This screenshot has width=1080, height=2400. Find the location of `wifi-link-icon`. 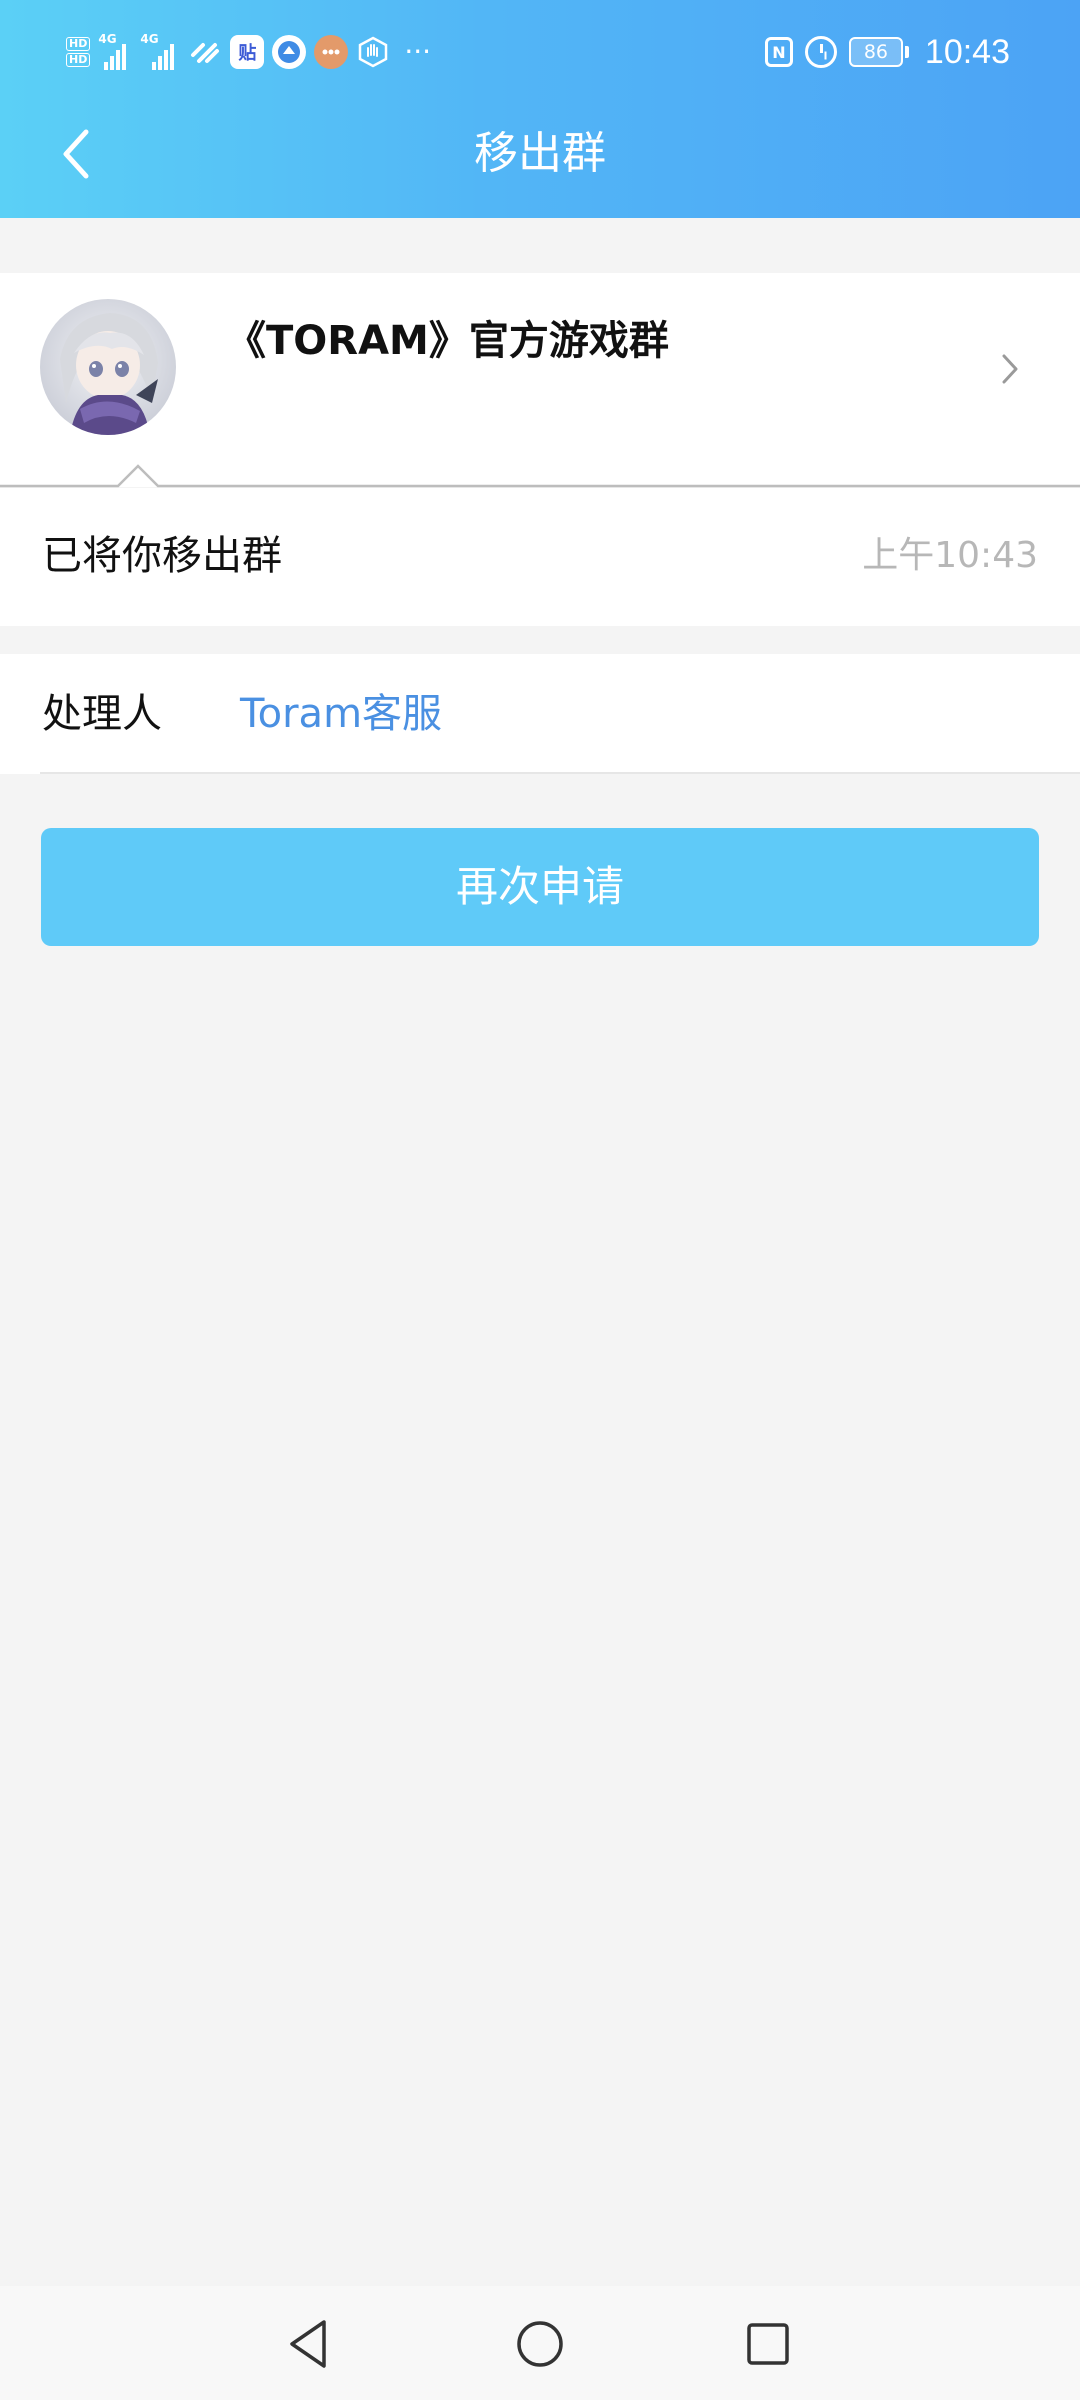

wifi-link-icon is located at coordinates (205, 53).